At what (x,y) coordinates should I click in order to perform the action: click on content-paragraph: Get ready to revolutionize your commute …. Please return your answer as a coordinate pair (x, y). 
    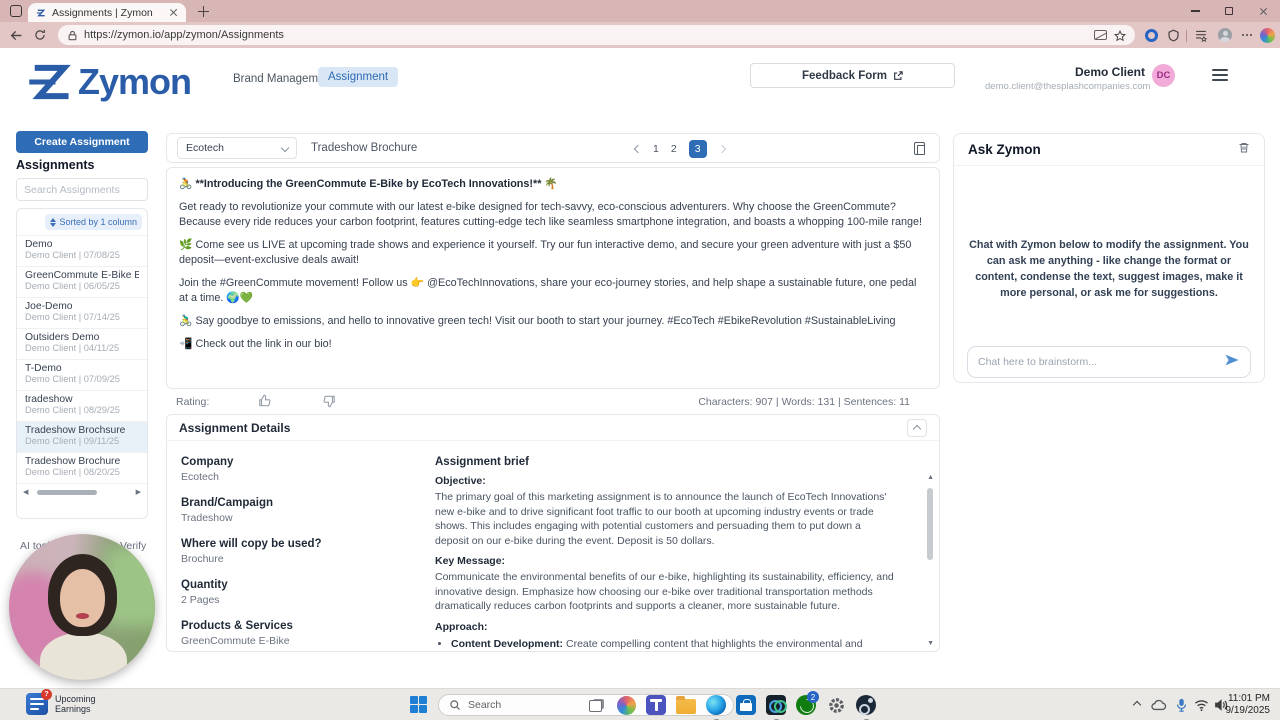
    Looking at the image, I should click on (551, 214).